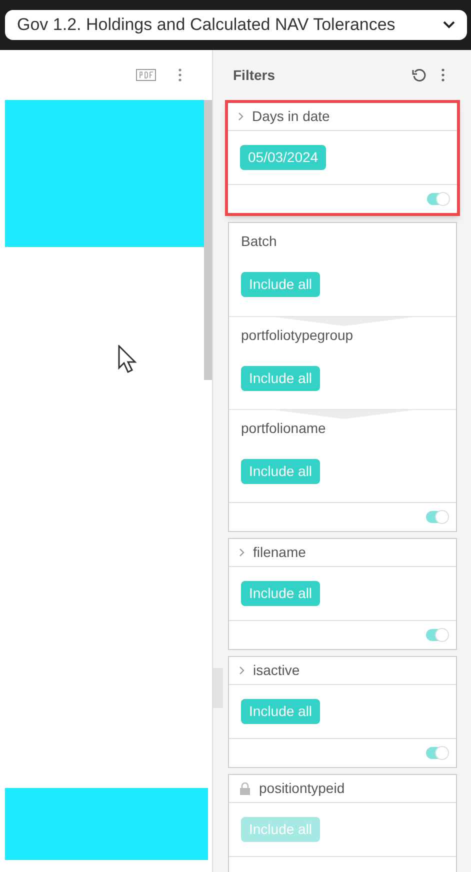  What do you see at coordinates (279, 552) in the screenshot?
I see `filter-label: filename` at bounding box center [279, 552].